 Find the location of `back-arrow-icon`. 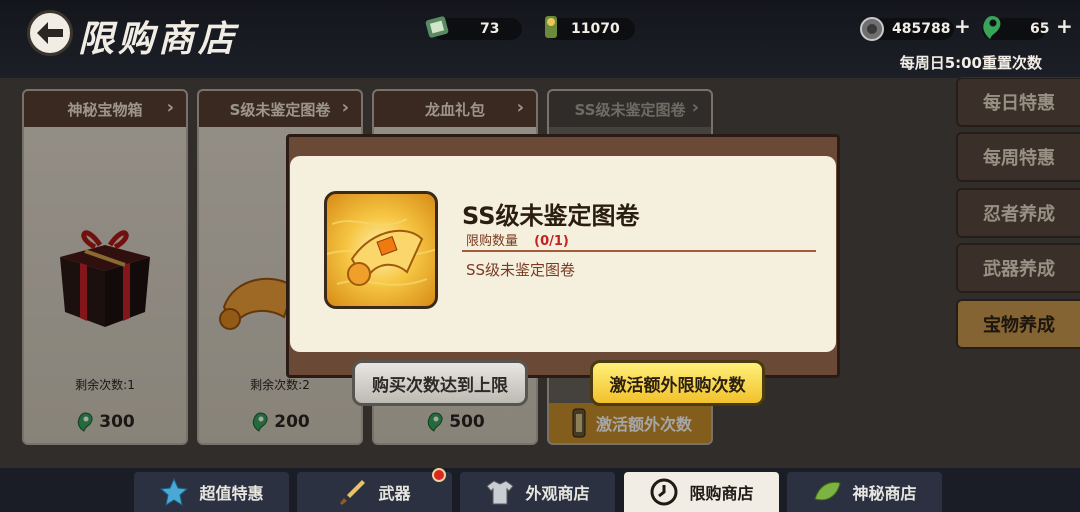

back-arrow-icon is located at coordinates (50, 33).